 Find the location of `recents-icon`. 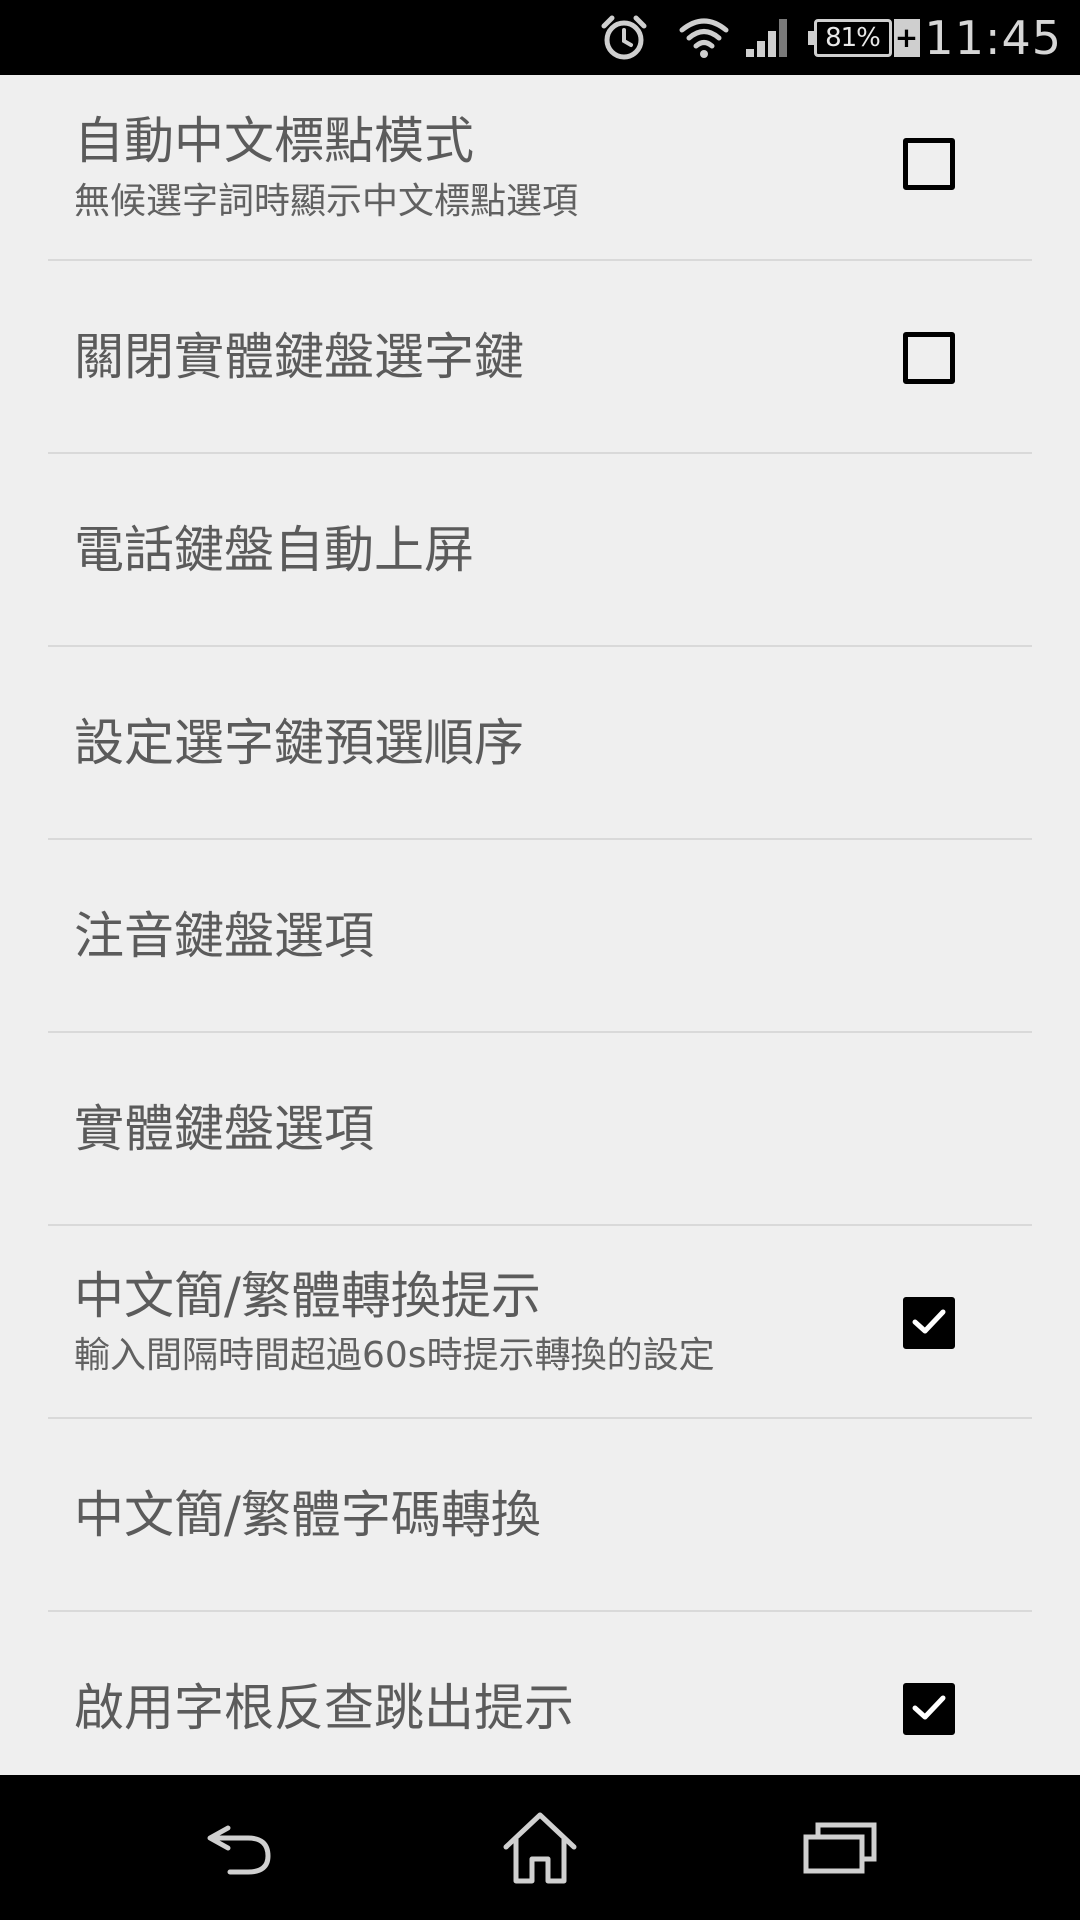

recents-icon is located at coordinates (840, 1847).